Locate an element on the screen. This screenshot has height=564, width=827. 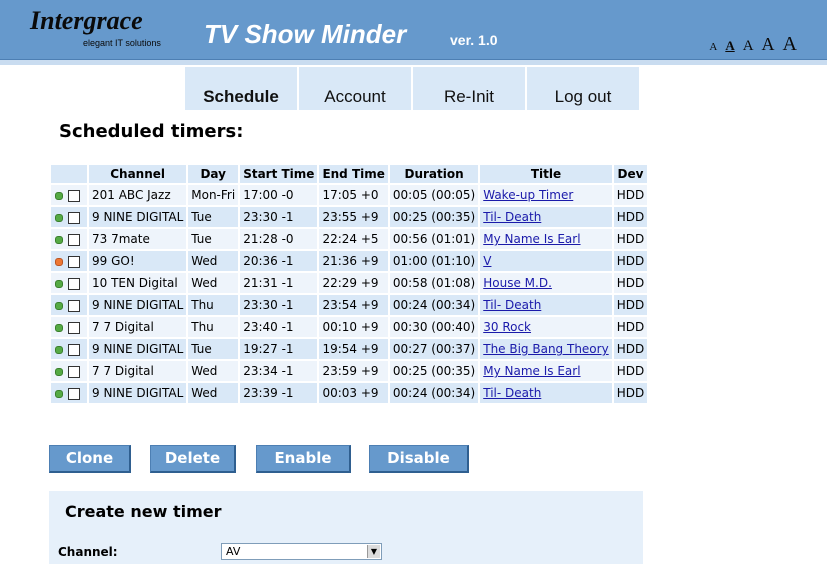
column-header-select is located at coordinates (69, 174).